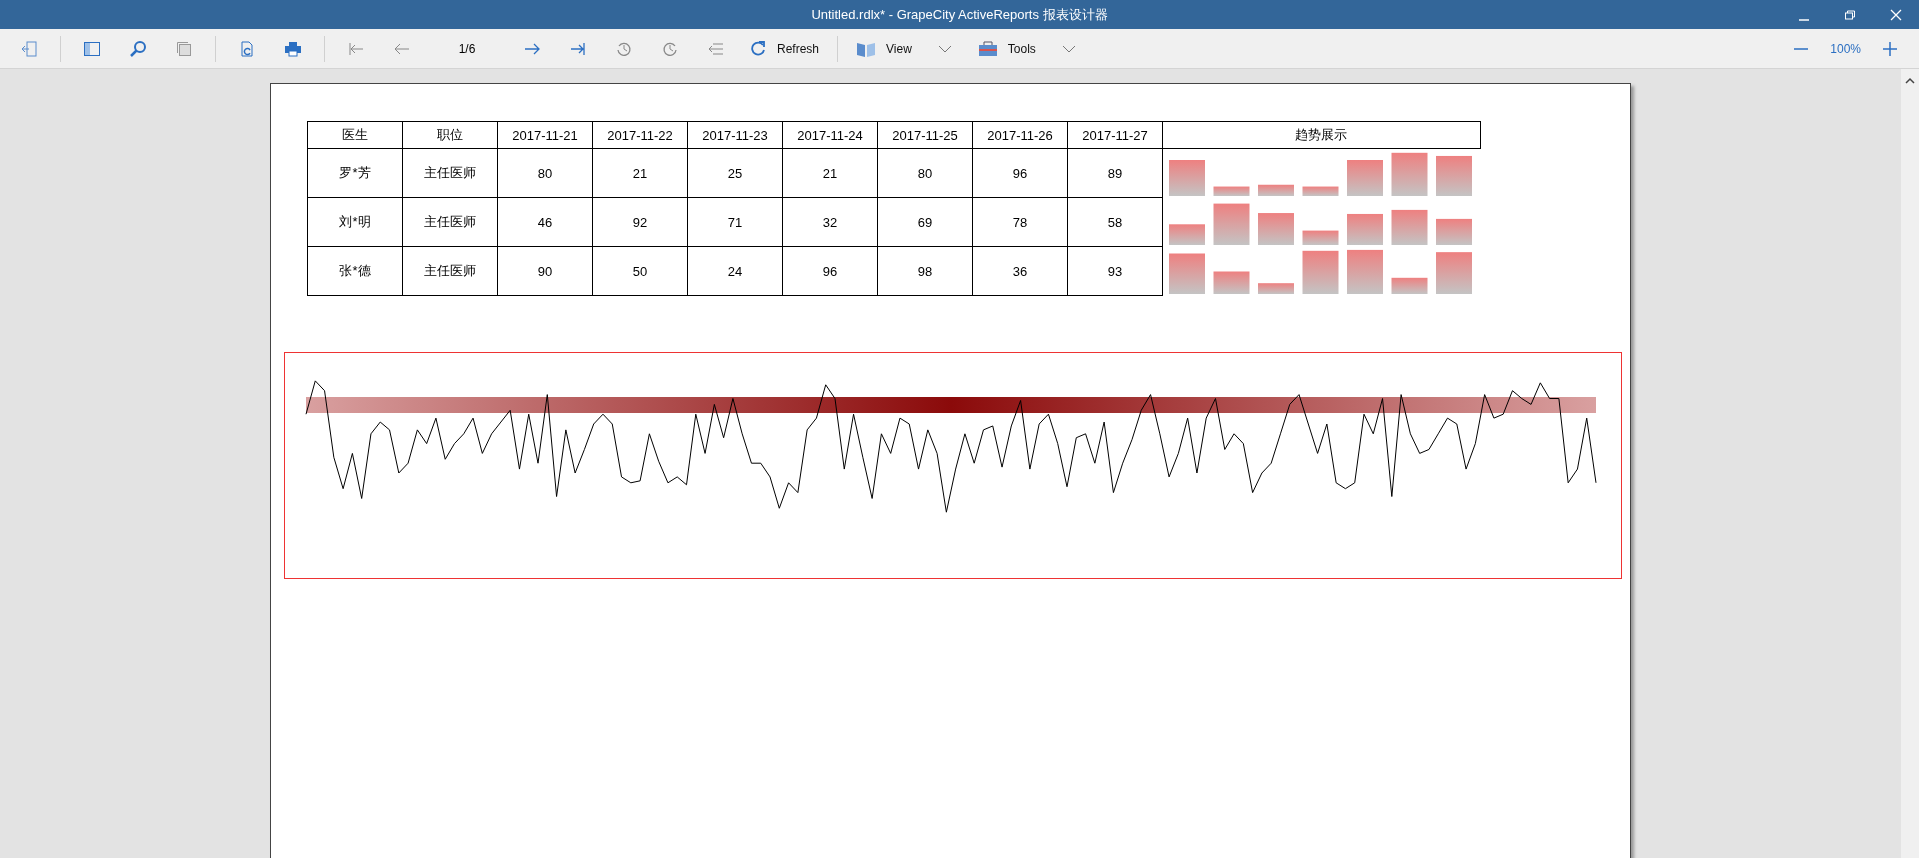  Describe the element at coordinates (1006, 48) in the screenshot. I see `tools-button: Tools` at that location.